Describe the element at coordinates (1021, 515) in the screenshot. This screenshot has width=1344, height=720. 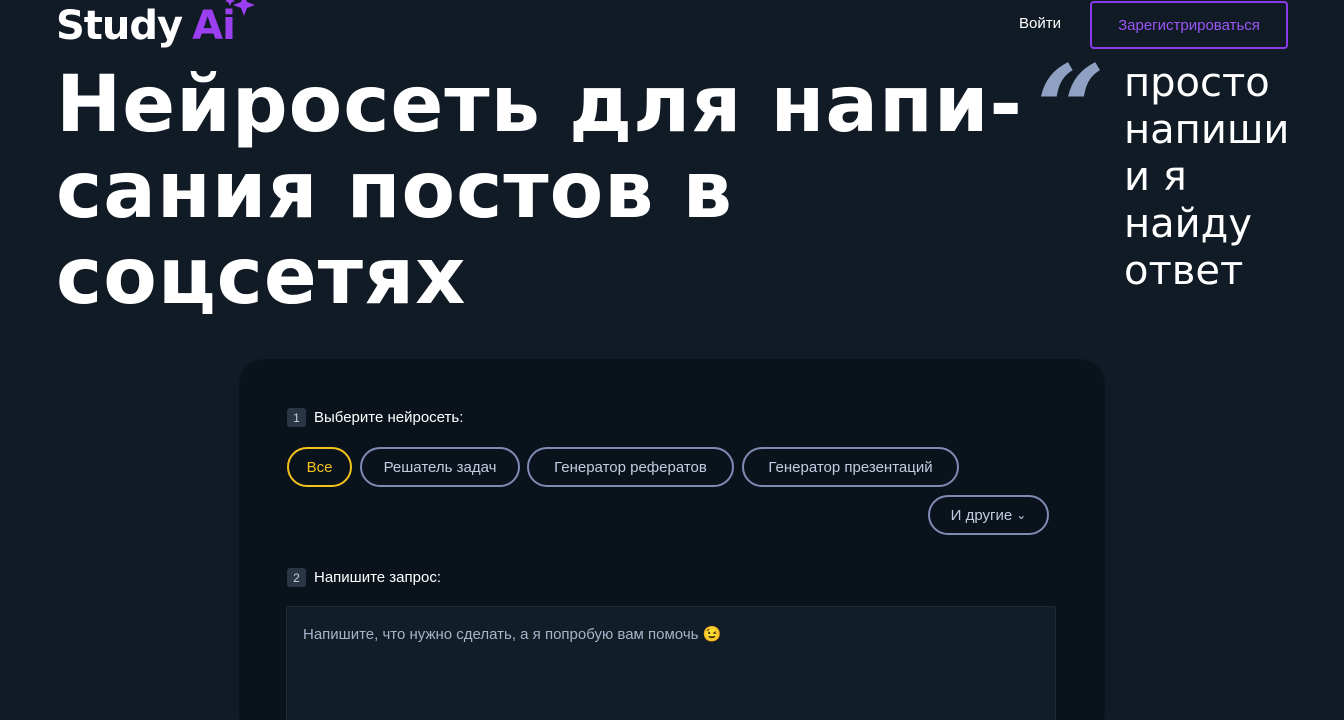
I see `chevron-down-icon: ⌄` at that location.